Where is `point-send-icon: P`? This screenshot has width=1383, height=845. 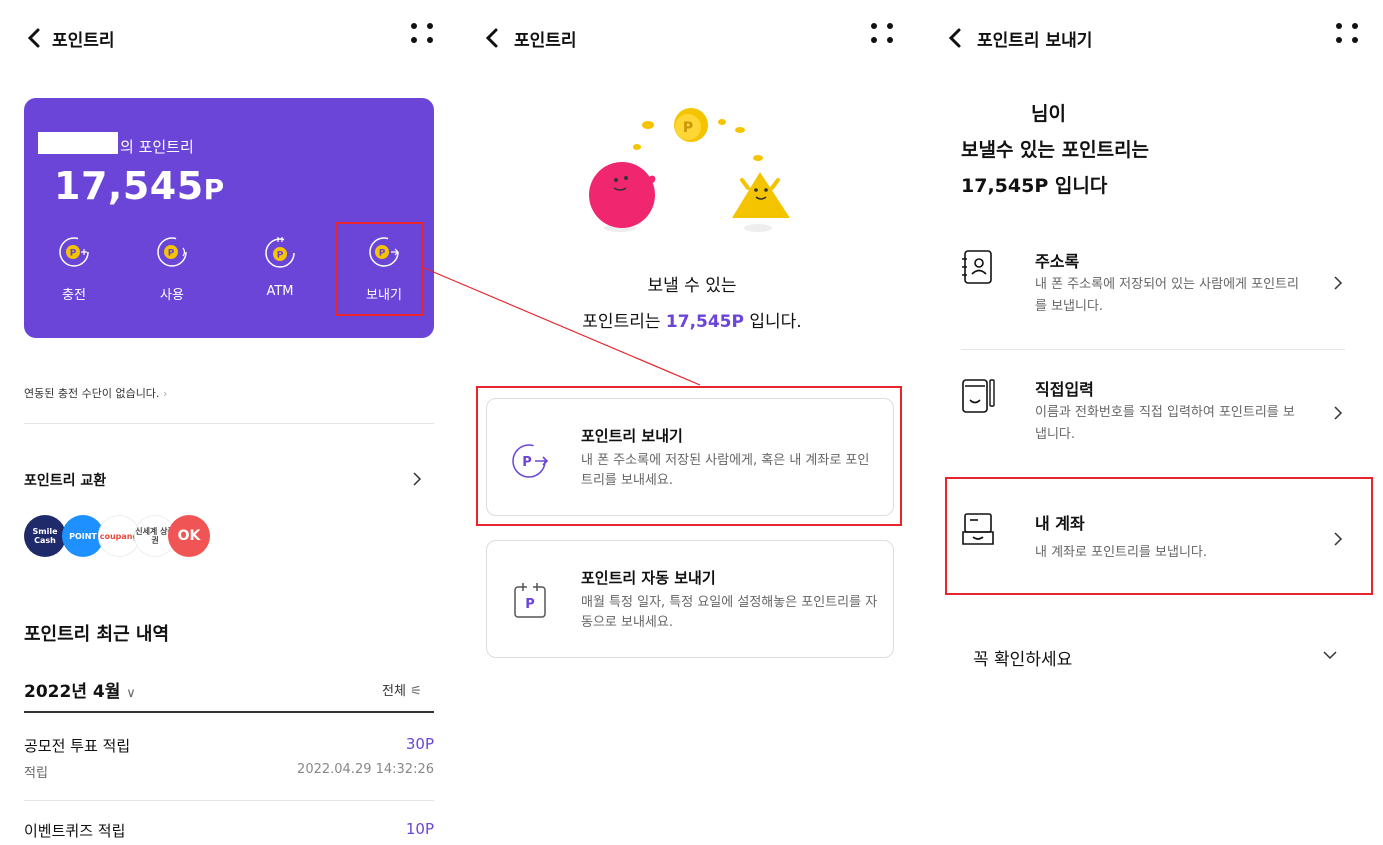 point-send-icon: P is located at coordinates (531, 461).